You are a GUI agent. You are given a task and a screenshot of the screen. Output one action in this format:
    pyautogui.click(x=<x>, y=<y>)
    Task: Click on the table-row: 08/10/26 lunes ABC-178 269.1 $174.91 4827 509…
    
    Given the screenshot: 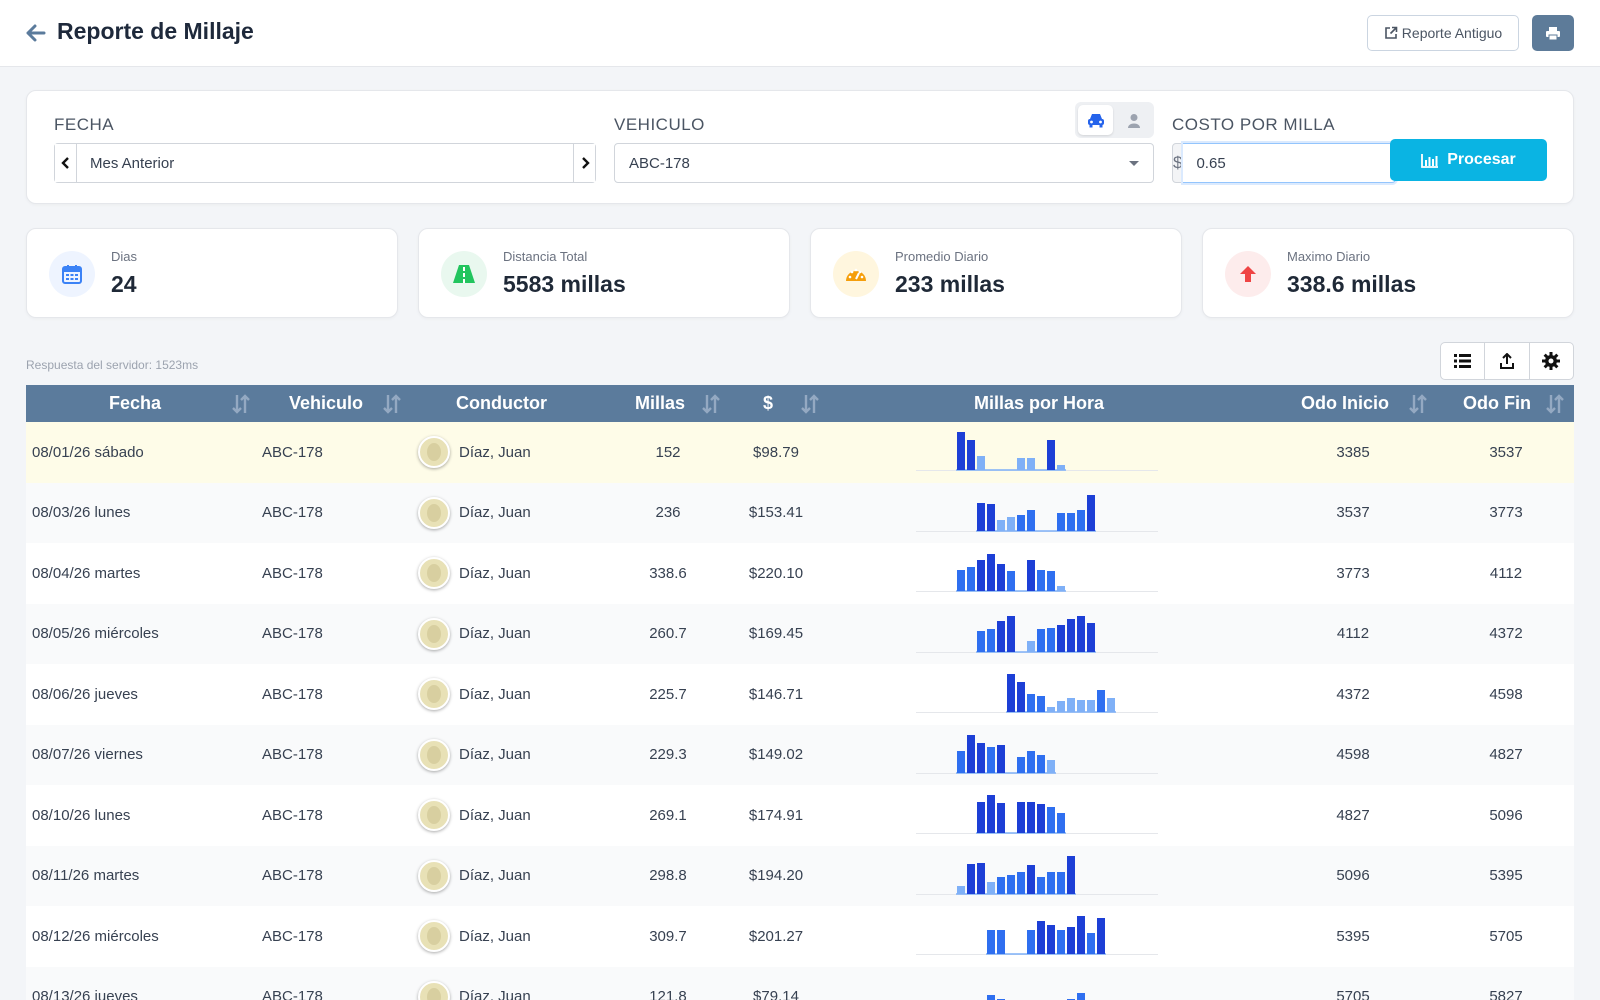 What is the action you would take?
    pyautogui.click(x=800, y=815)
    